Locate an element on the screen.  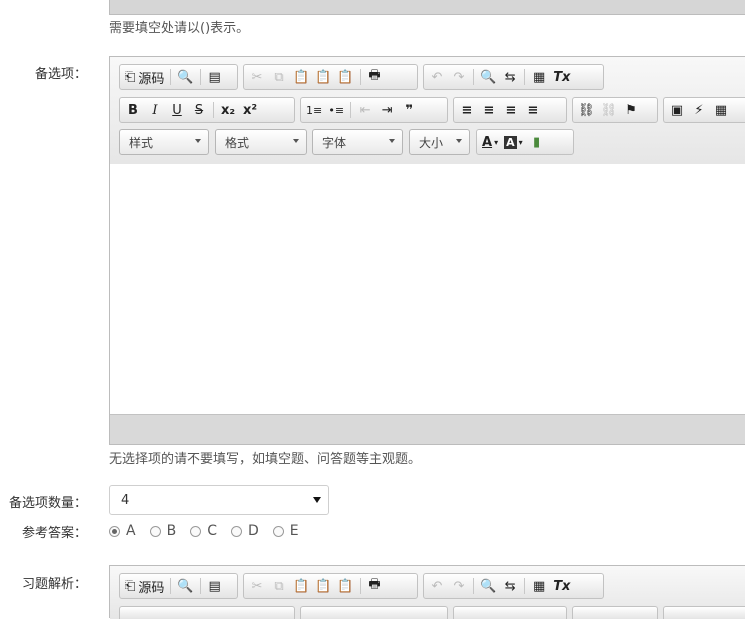
anchor-button: ⚑ is located at coordinates (631, 110).